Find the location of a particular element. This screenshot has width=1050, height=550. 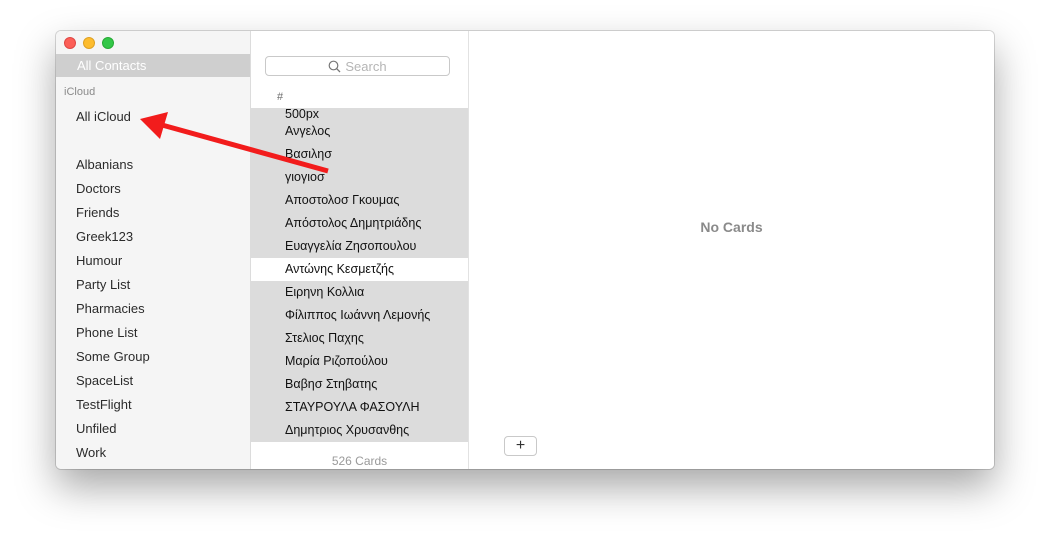

card-count: 526 Cards is located at coordinates (359, 461).